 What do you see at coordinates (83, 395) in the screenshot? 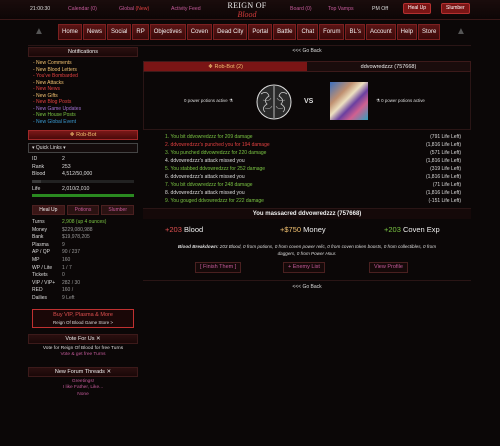
I see `forum-thread-link: None` at bounding box center [83, 395].